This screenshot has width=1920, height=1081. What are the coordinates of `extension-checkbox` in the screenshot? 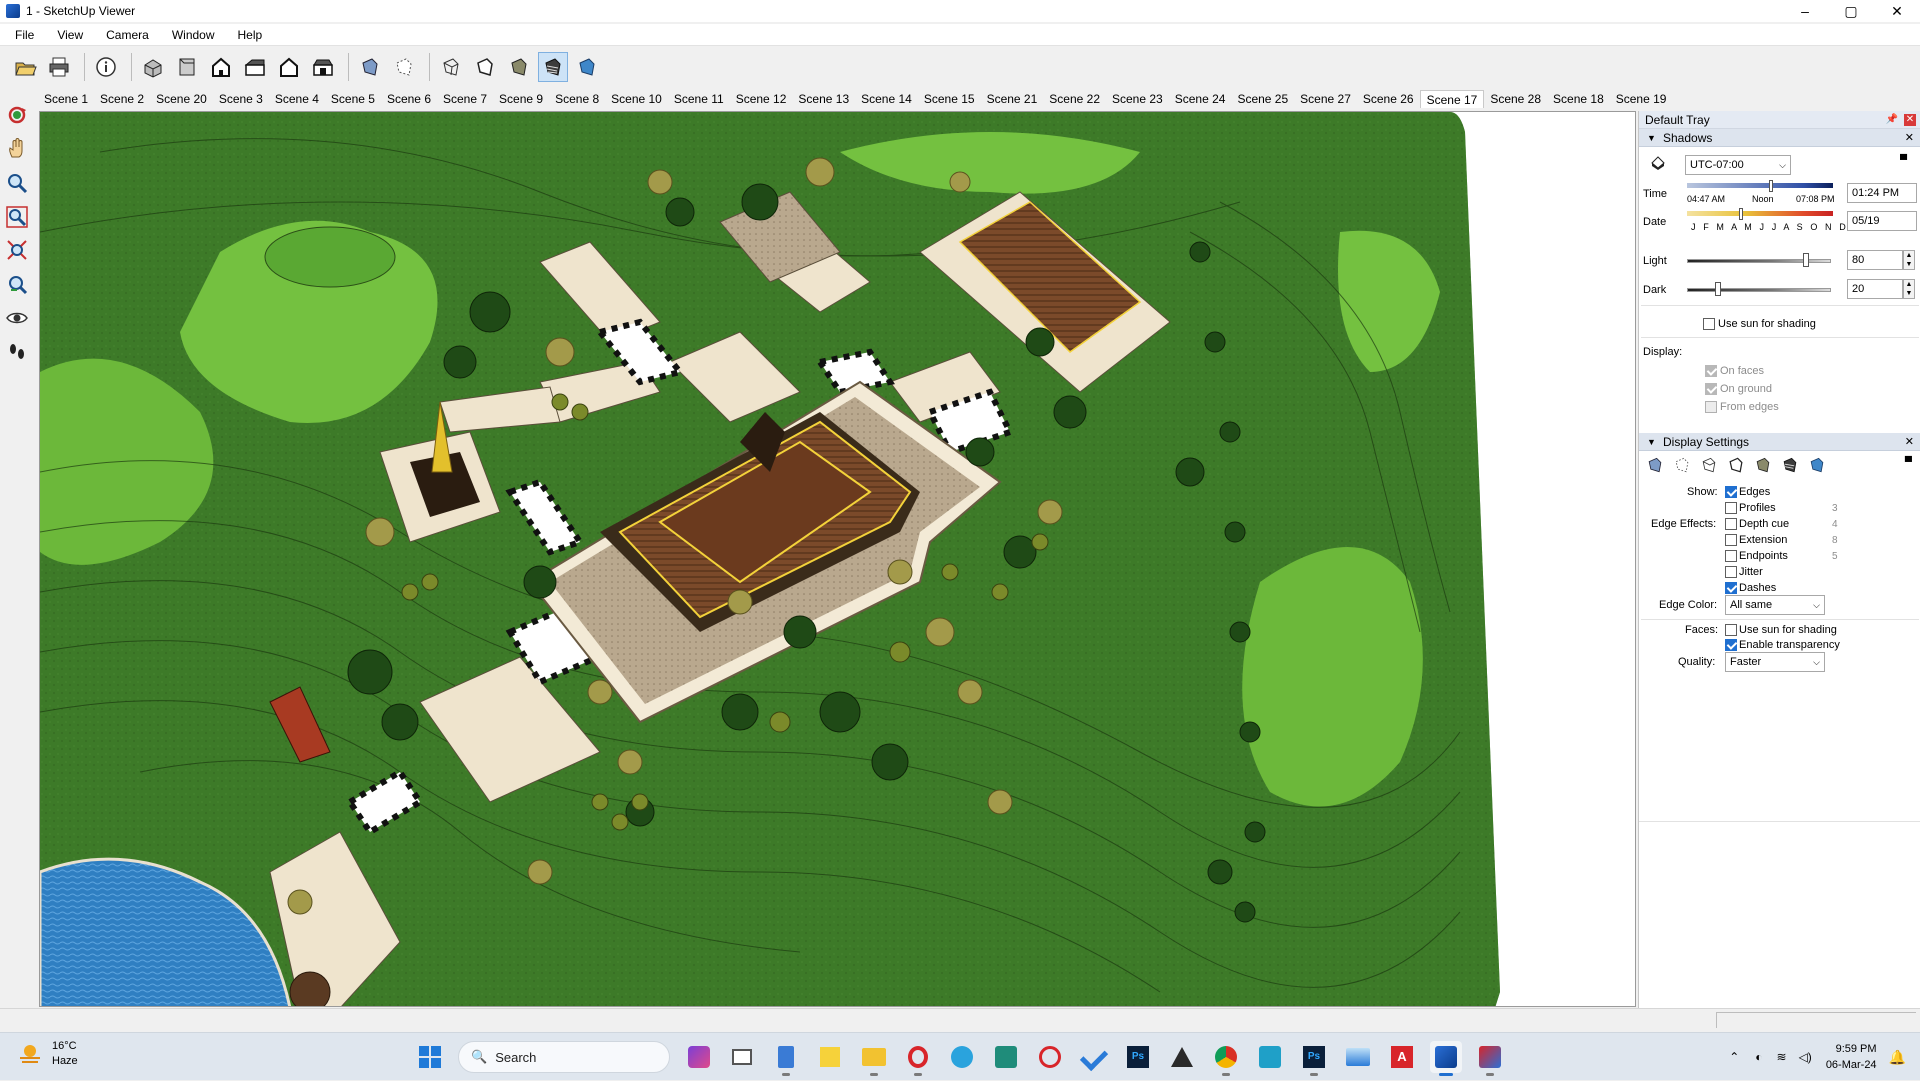 It's located at (1731, 540).